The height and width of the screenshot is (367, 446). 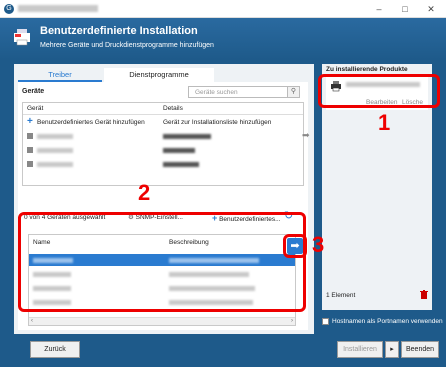 I want to click on maximize-button: □, so click(x=405, y=9).